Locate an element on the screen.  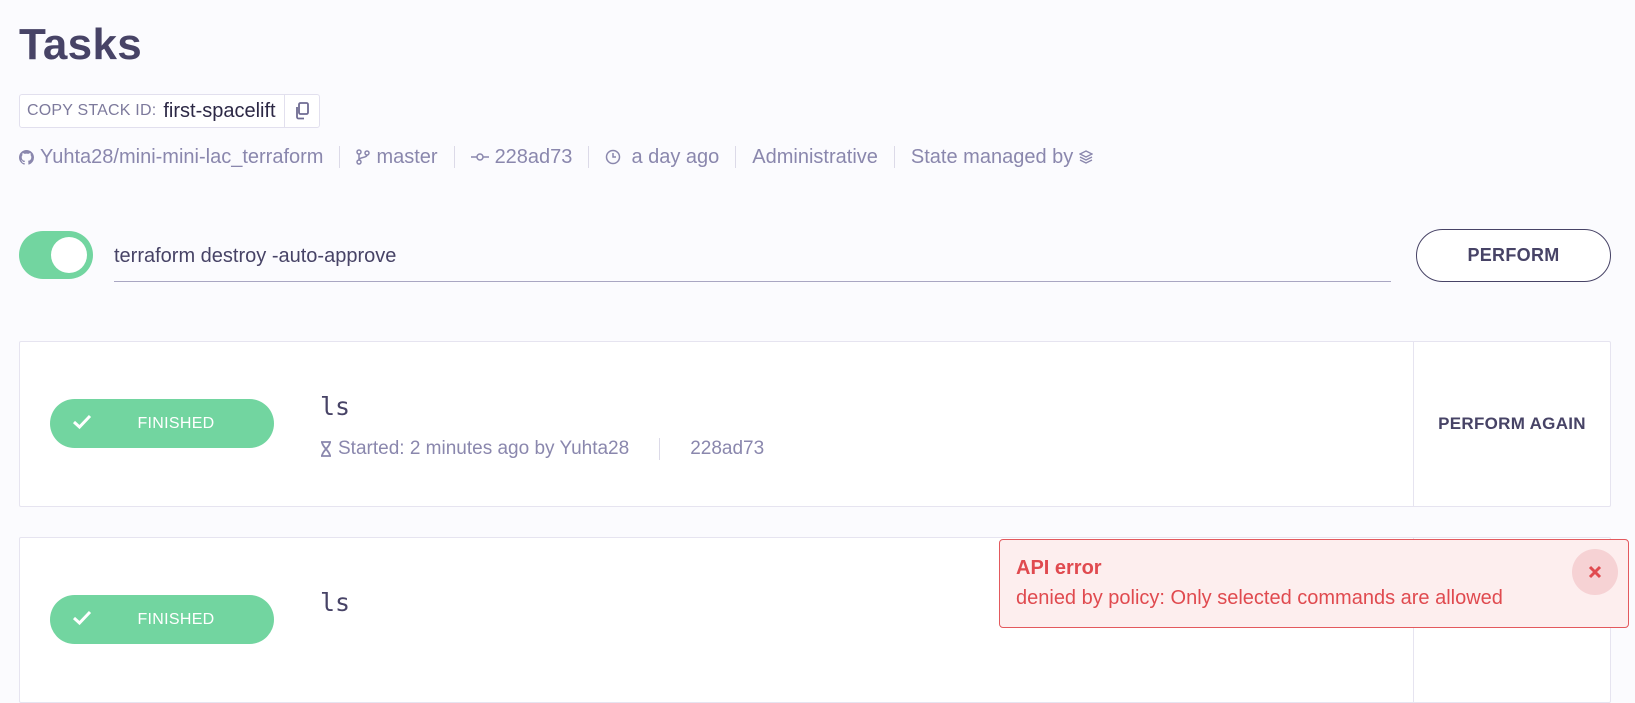
task-commit: 228ad73 is located at coordinates (727, 449).